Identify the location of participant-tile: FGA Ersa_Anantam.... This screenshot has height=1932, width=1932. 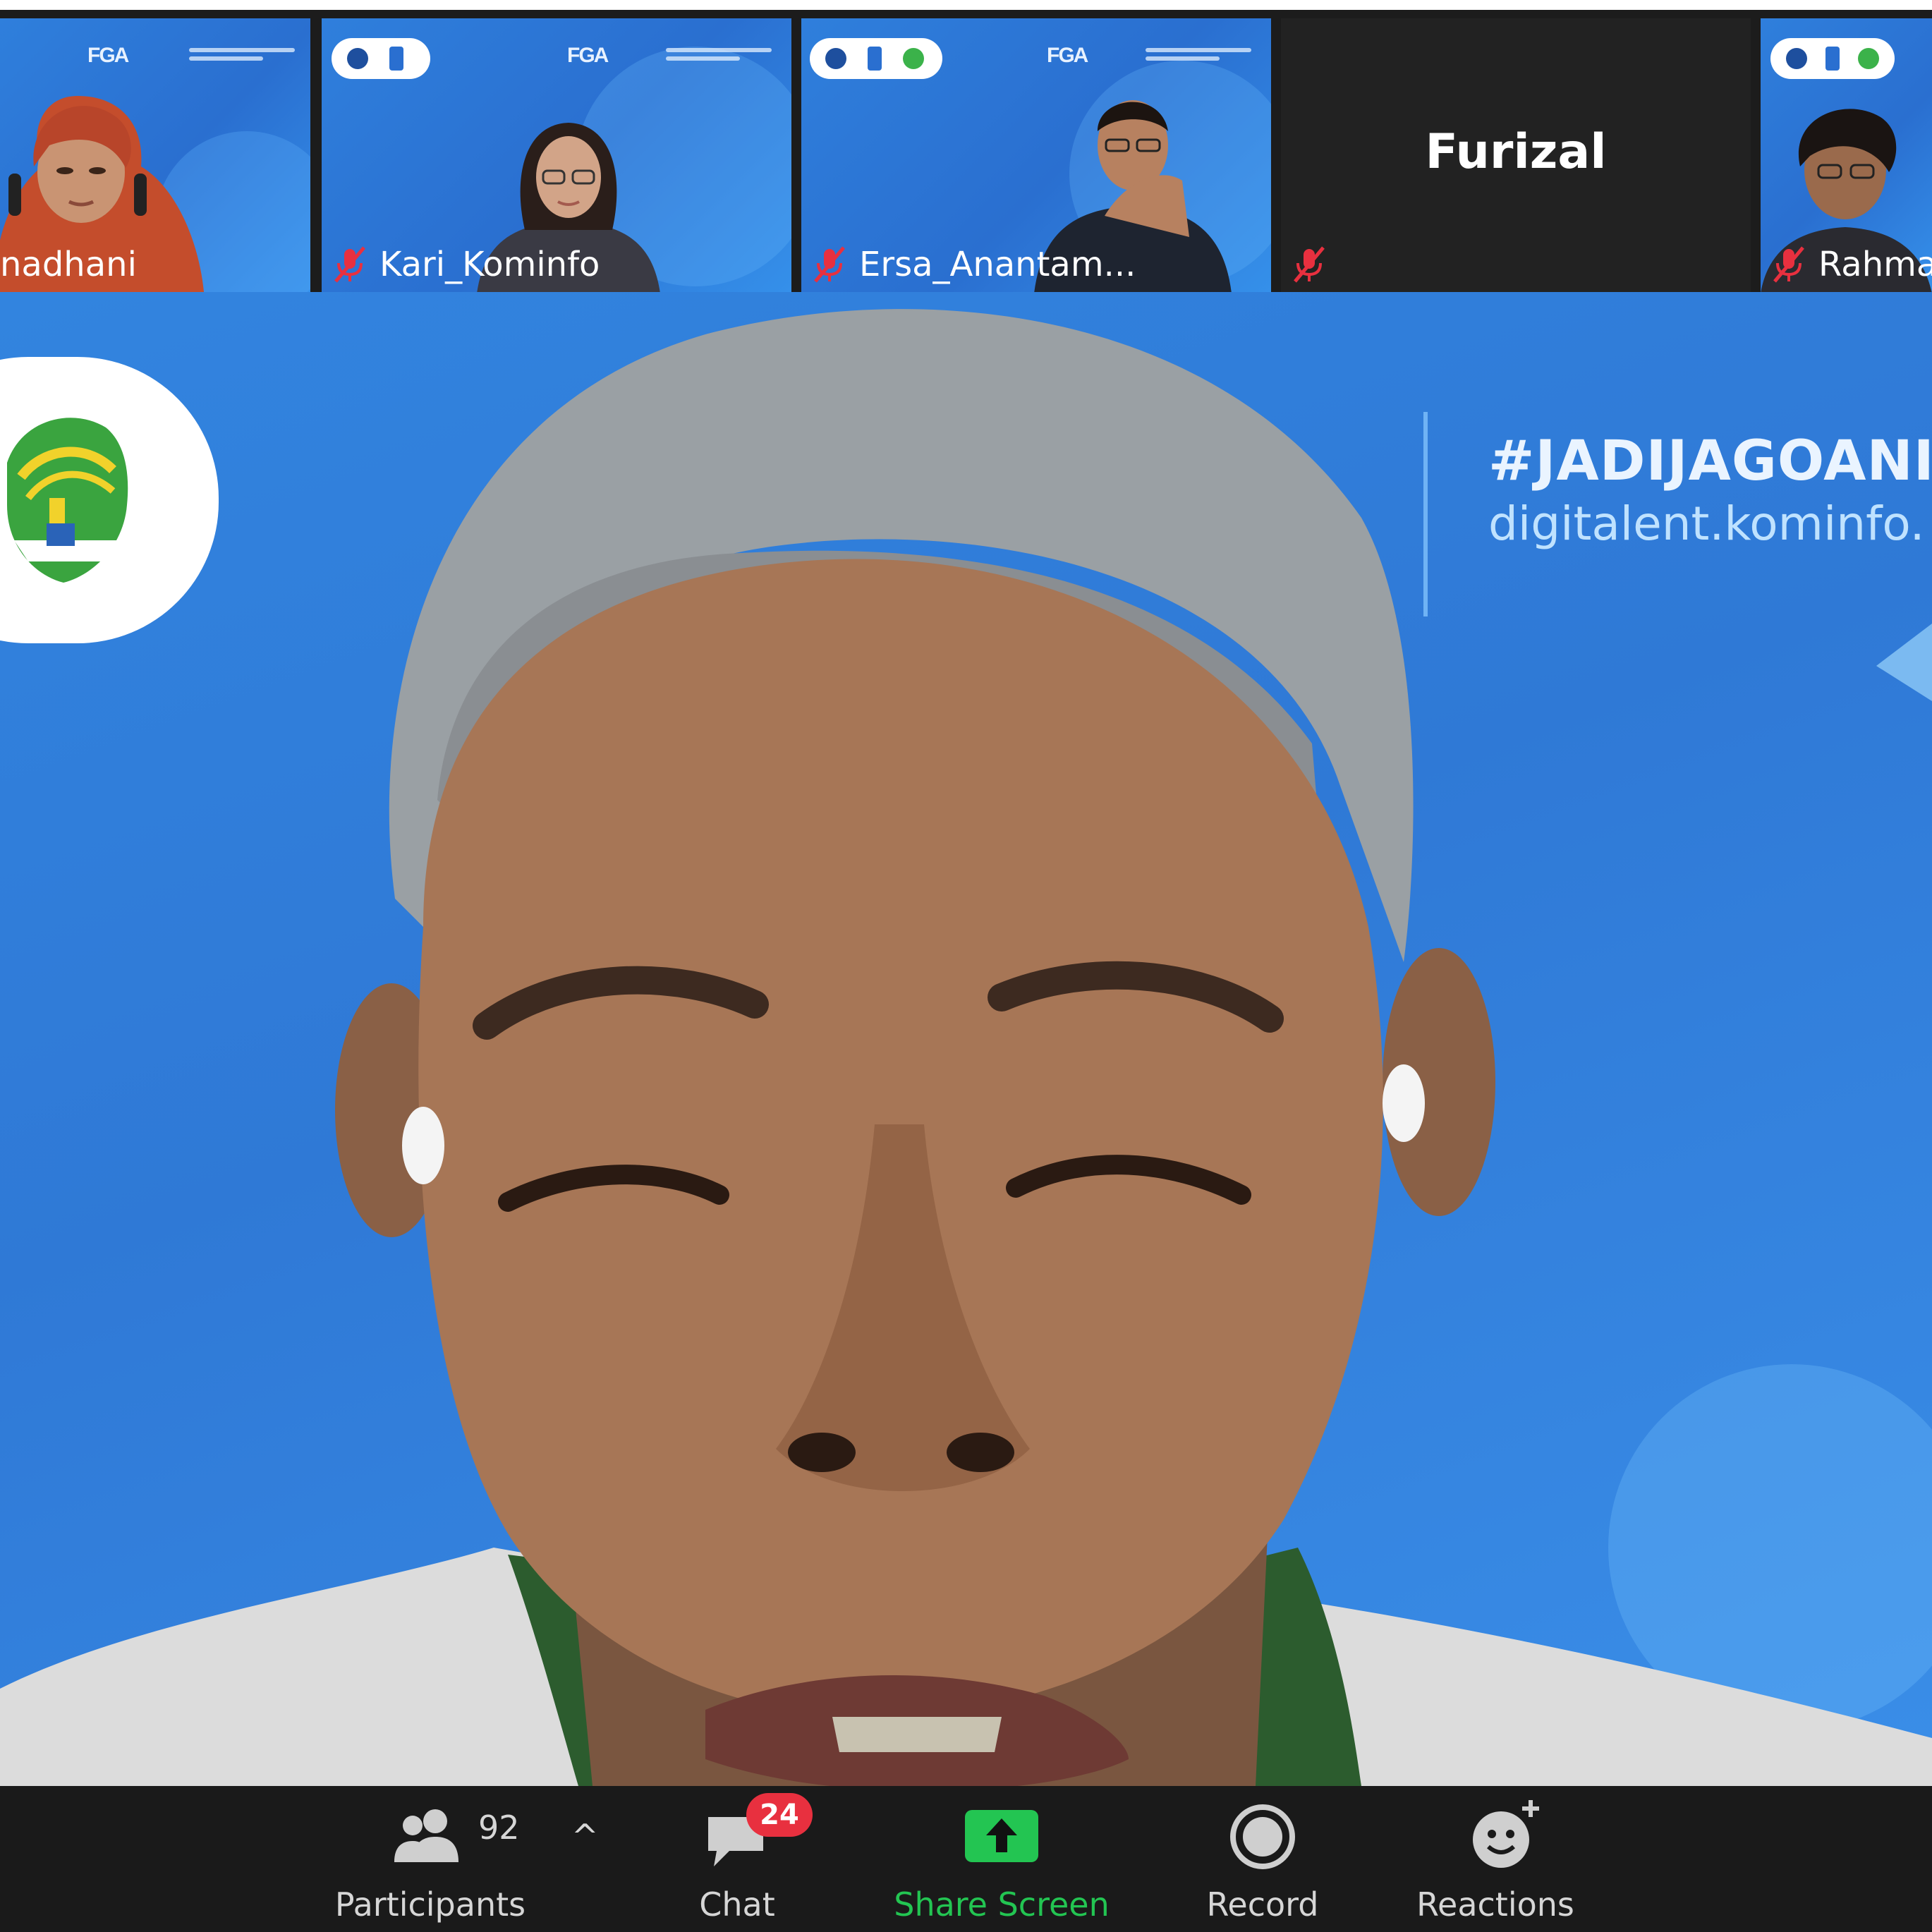
(1036, 155).